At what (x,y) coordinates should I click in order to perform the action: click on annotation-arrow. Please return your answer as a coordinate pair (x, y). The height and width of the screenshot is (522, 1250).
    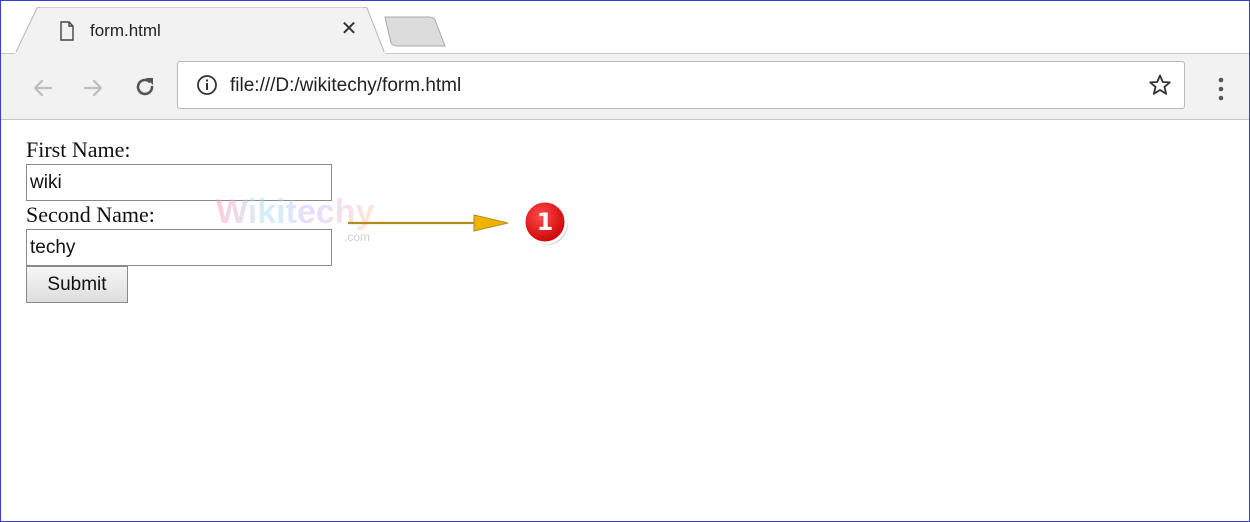
    Looking at the image, I should click on (428, 223).